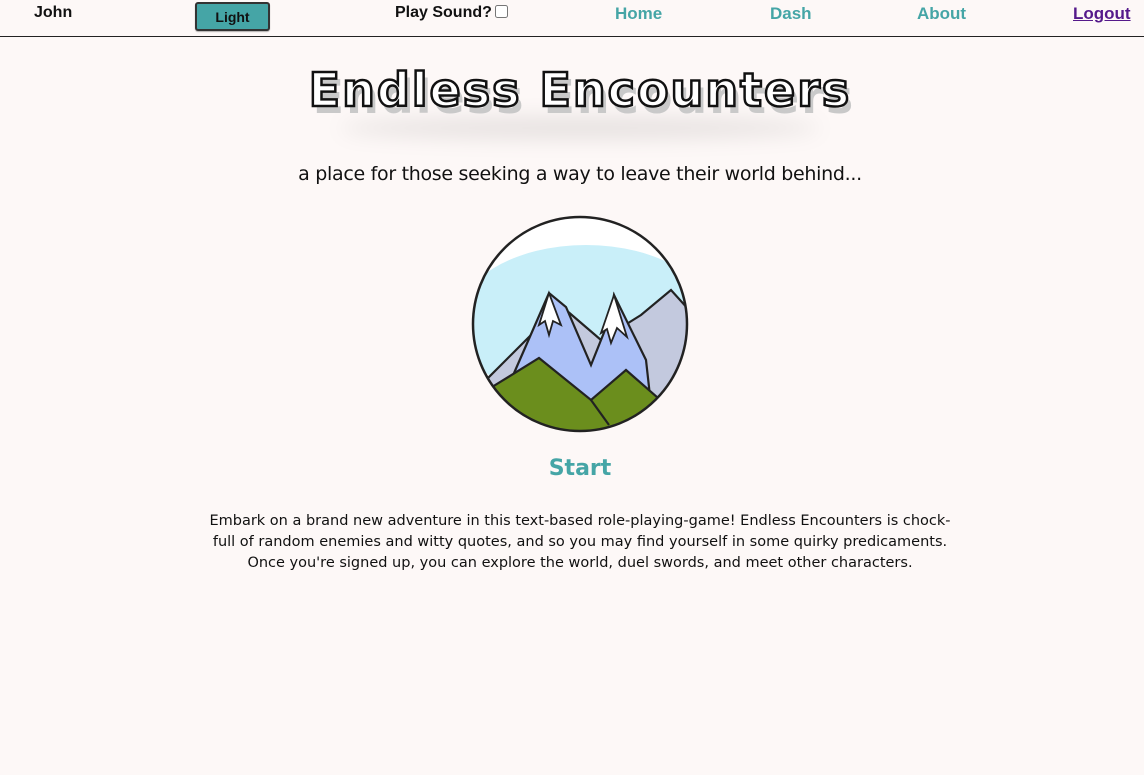 The image size is (1144, 775). What do you see at coordinates (580, 324) in the screenshot?
I see `mountain-emblem-icon` at bounding box center [580, 324].